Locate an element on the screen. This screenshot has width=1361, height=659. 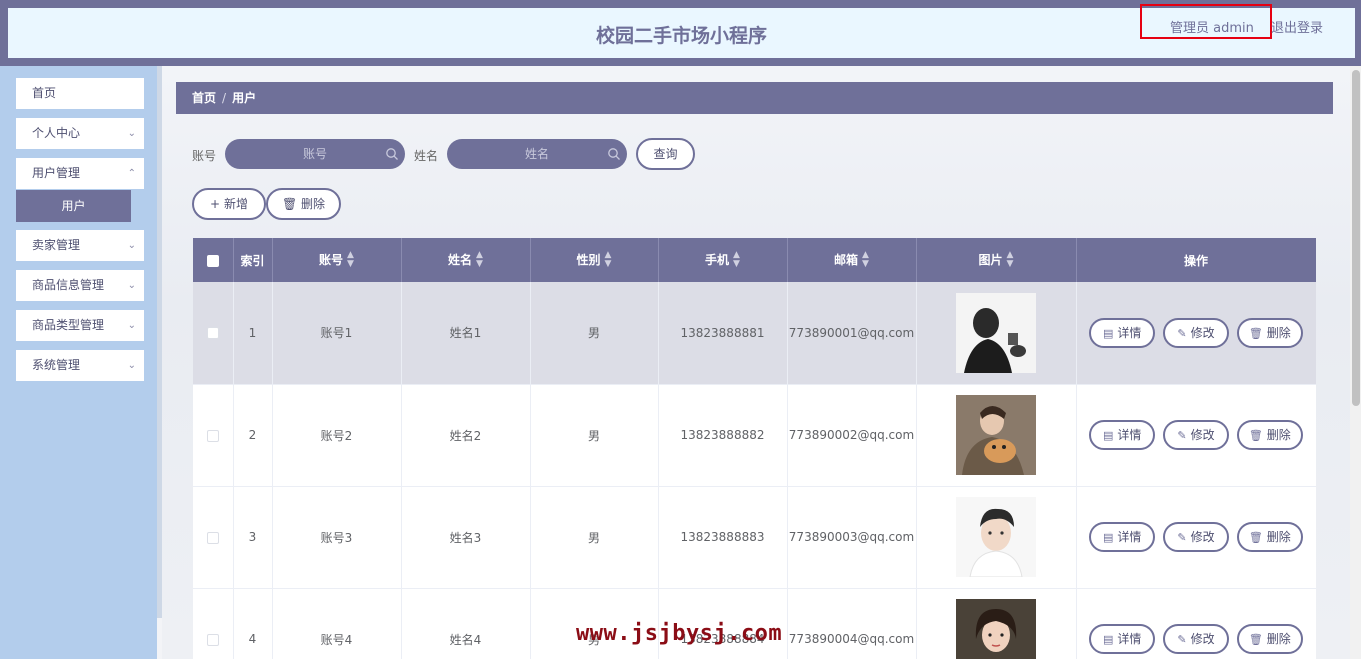
sidebar-item-product-info: 商品信息管理 ⌄ is located at coordinates (80, 285).